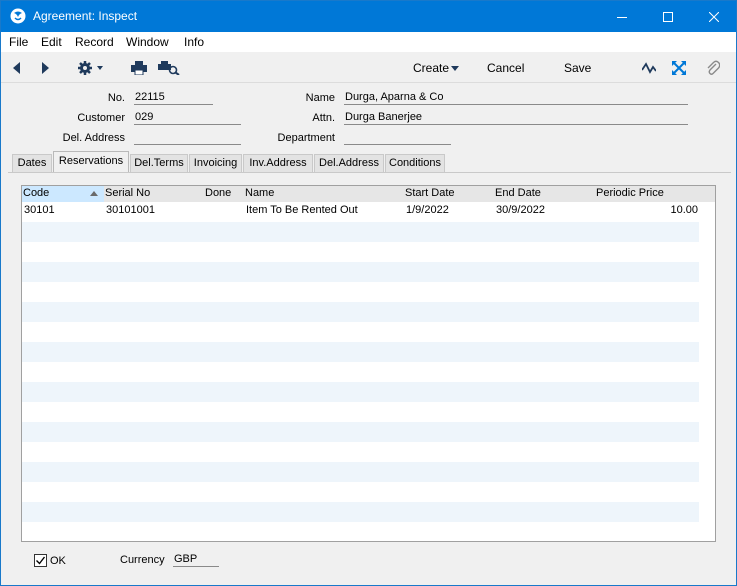 This screenshot has width=737, height=586. I want to click on cell-periodic-price: 10.00, so click(658, 210).